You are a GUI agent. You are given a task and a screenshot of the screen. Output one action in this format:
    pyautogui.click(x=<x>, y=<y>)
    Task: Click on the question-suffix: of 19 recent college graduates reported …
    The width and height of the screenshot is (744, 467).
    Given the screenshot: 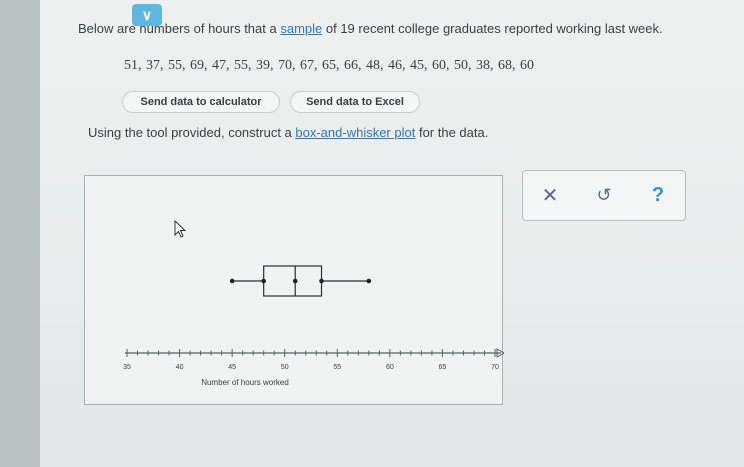 What is the action you would take?
    pyautogui.click(x=492, y=28)
    